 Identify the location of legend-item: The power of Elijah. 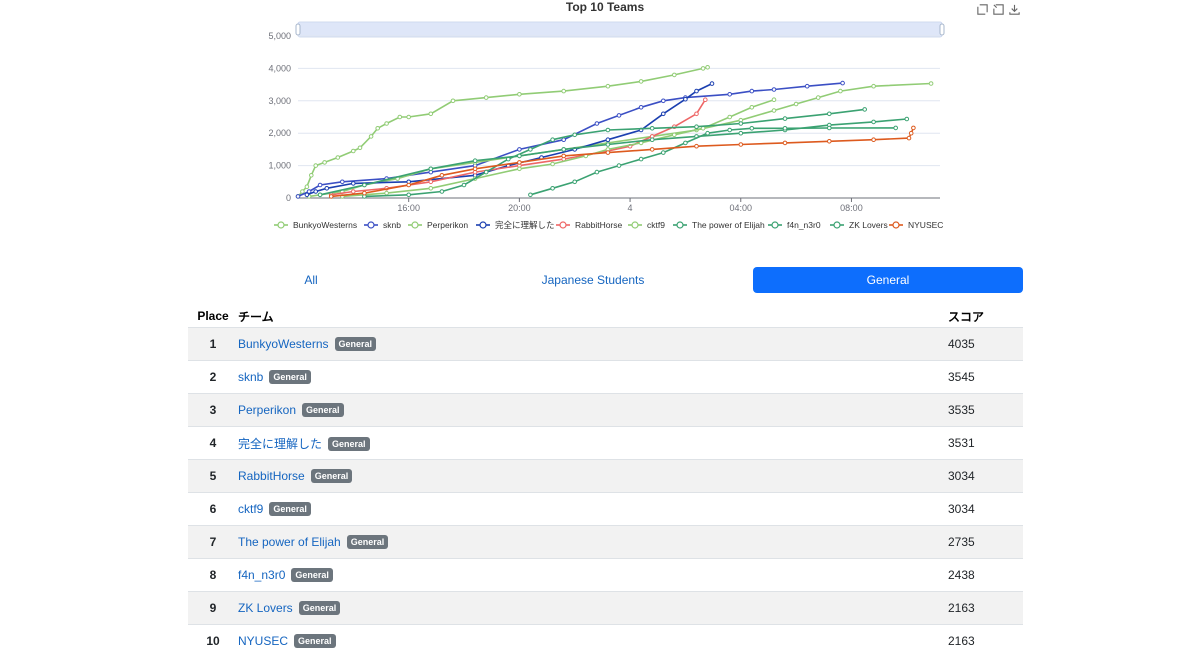
(719, 225).